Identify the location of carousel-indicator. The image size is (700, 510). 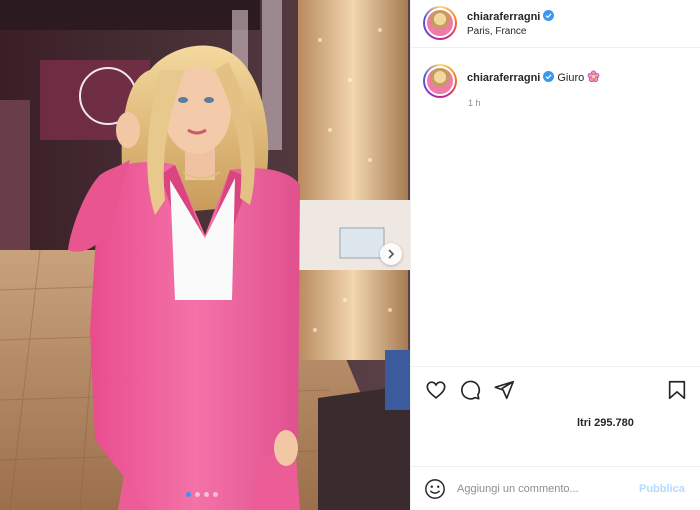
(202, 494).